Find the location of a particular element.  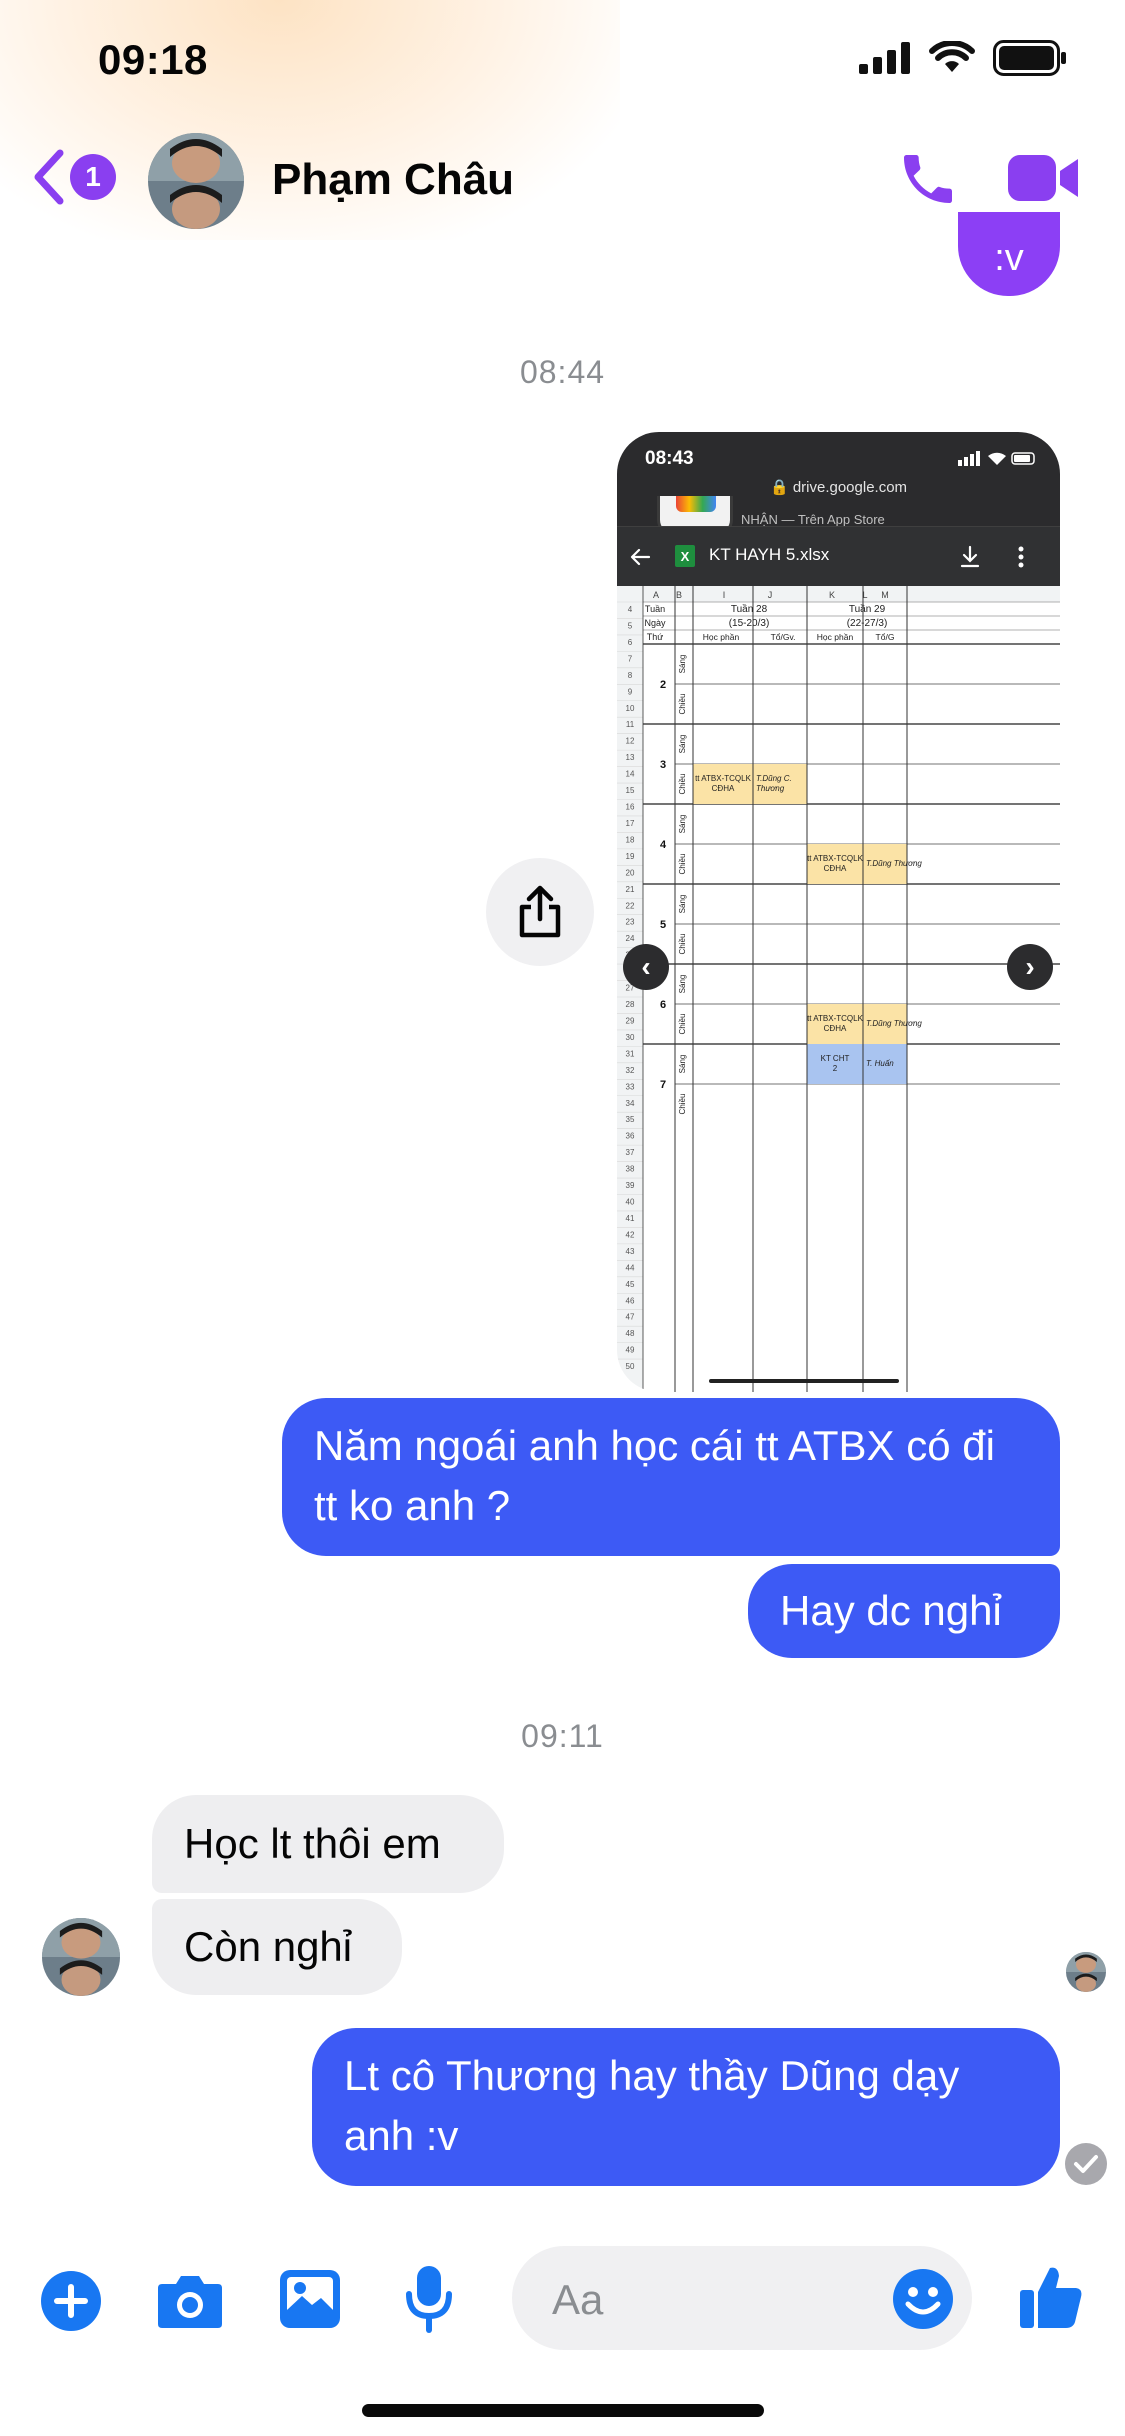

column-letter: K is located at coordinates (832, 595).